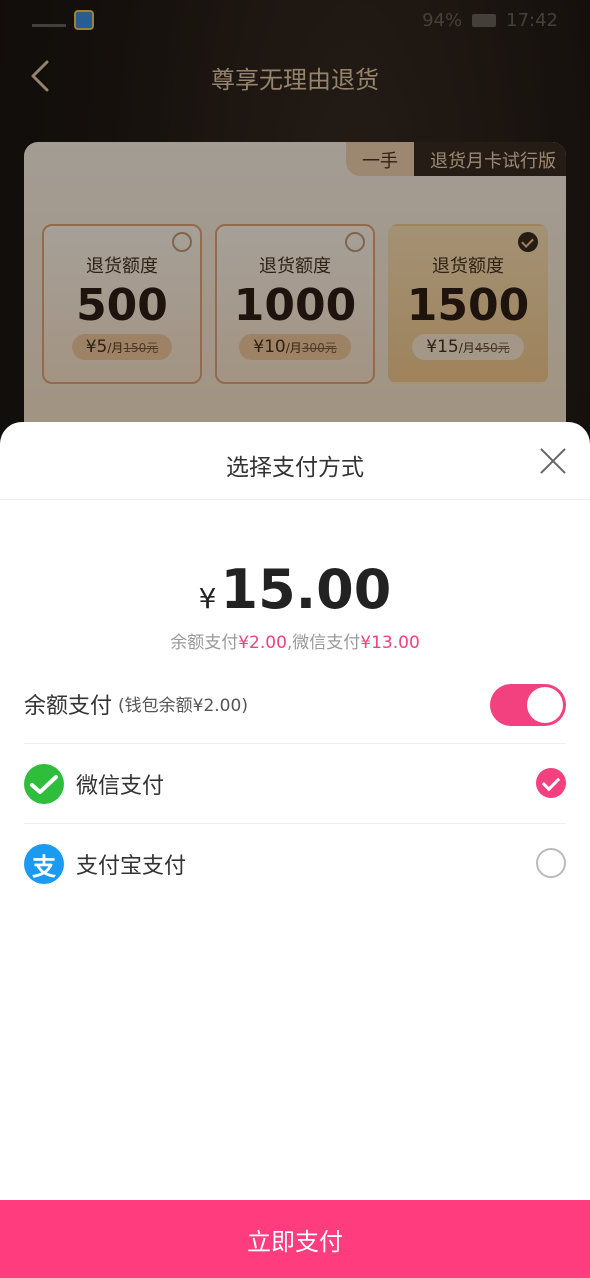 This screenshot has width=590, height=1278. I want to click on currency-symbol: ¥, so click(207, 598).